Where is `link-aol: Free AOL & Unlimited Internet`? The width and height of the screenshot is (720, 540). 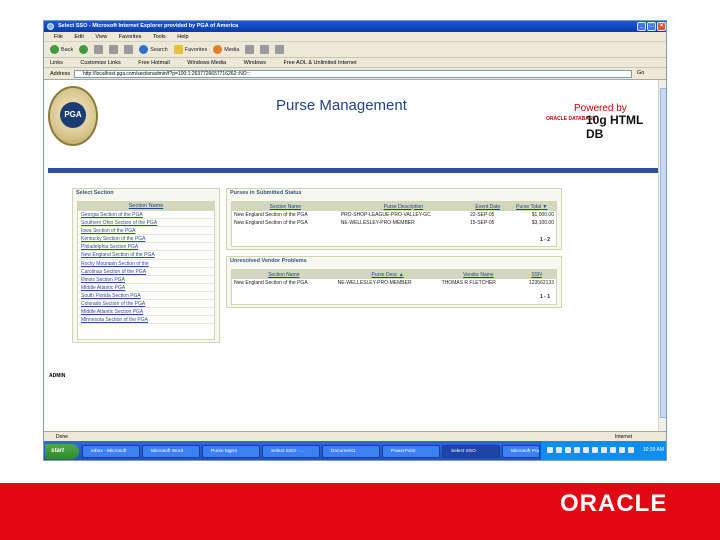
link-aol: Free AOL & Unlimited Internet is located at coordinates (319, 63).